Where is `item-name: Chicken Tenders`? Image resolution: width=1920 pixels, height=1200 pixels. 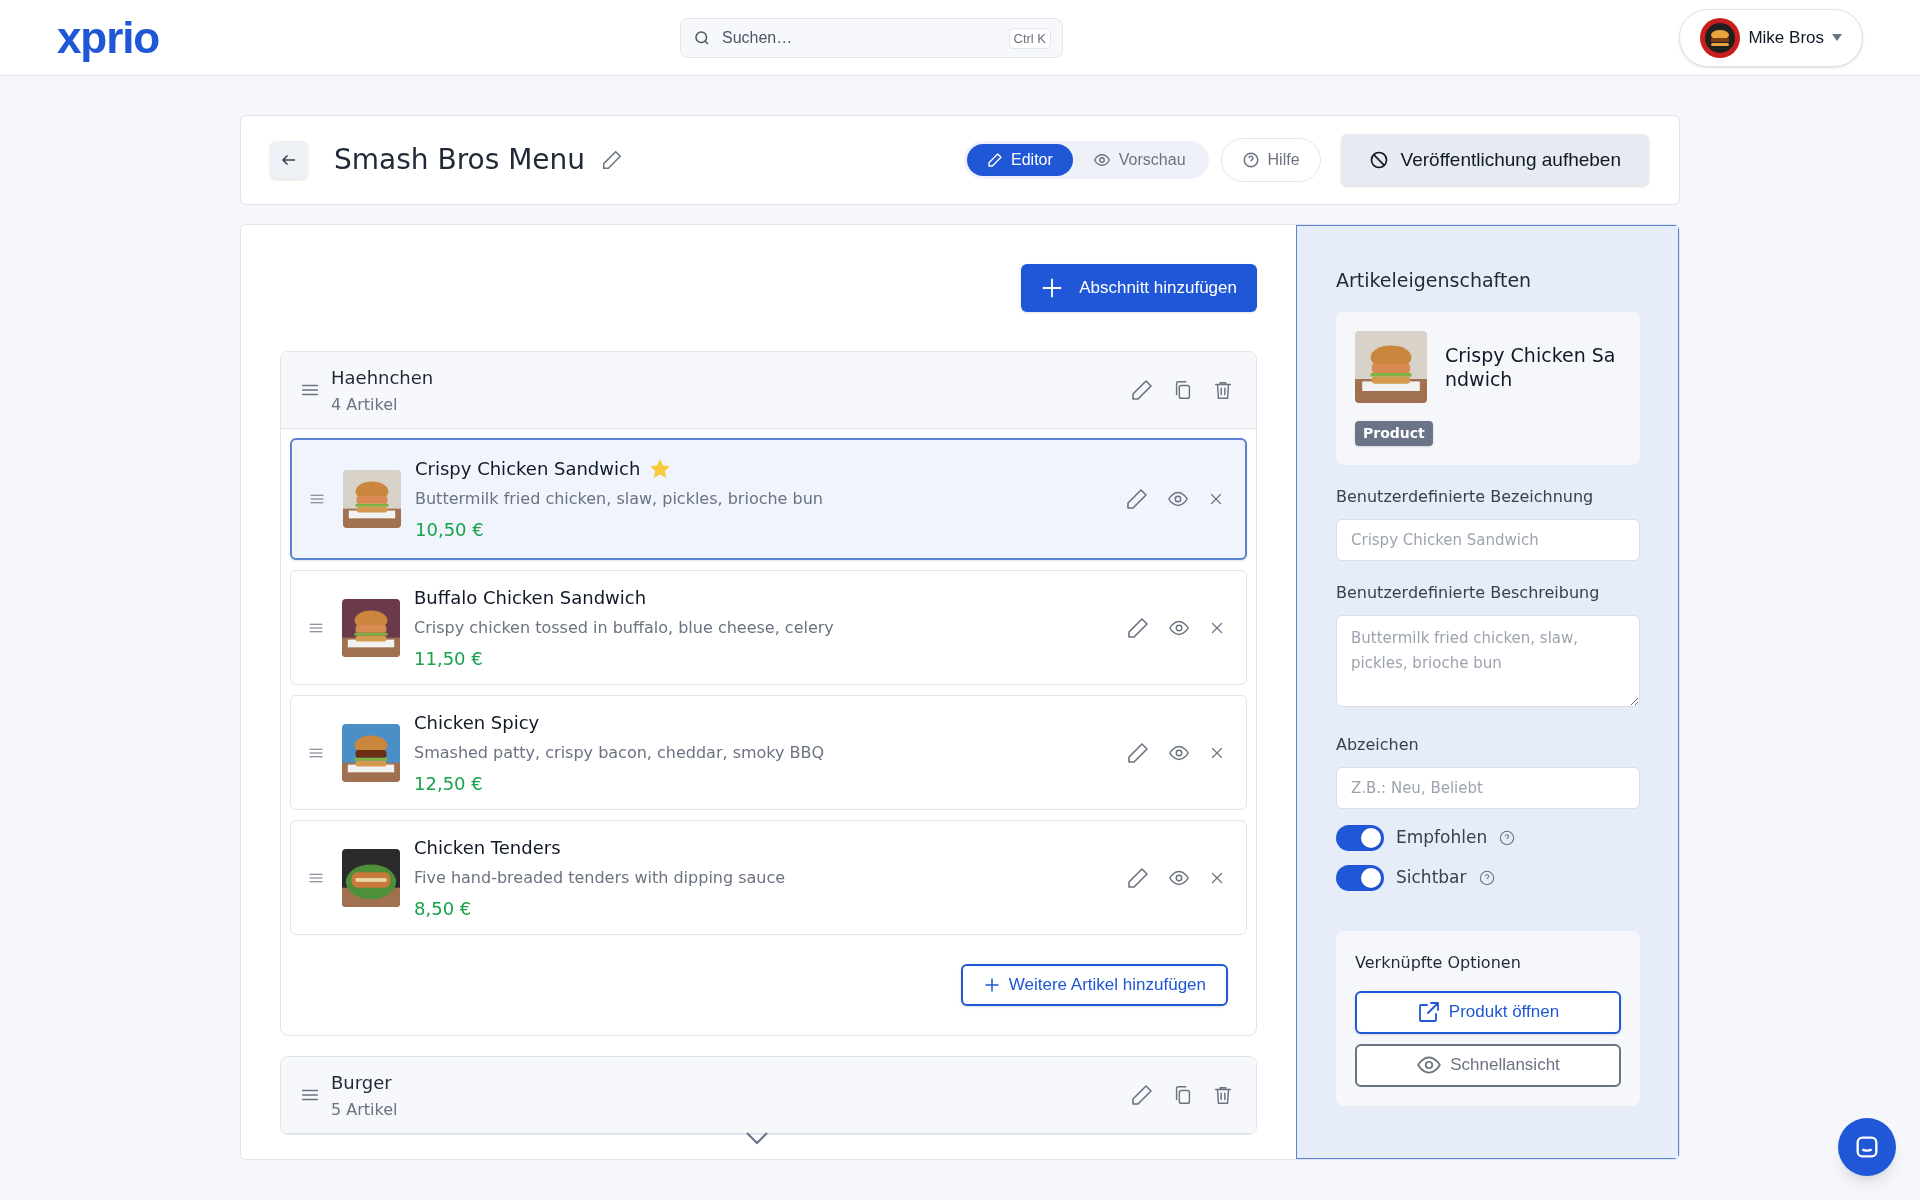 item-name: Chicken Tenders is located at coordinates (487, 847).